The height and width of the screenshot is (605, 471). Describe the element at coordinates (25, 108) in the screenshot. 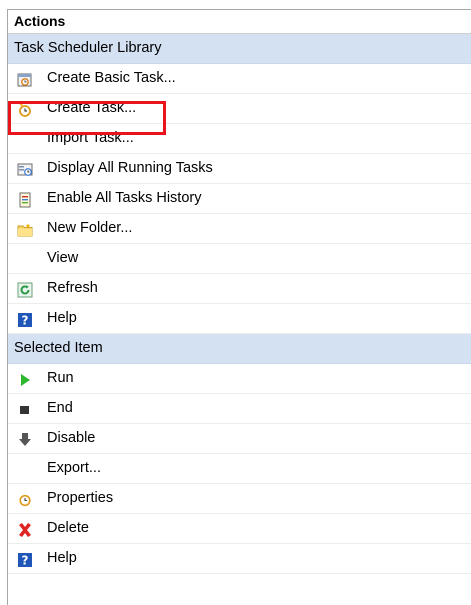

I see `create-task-icon` at that location.